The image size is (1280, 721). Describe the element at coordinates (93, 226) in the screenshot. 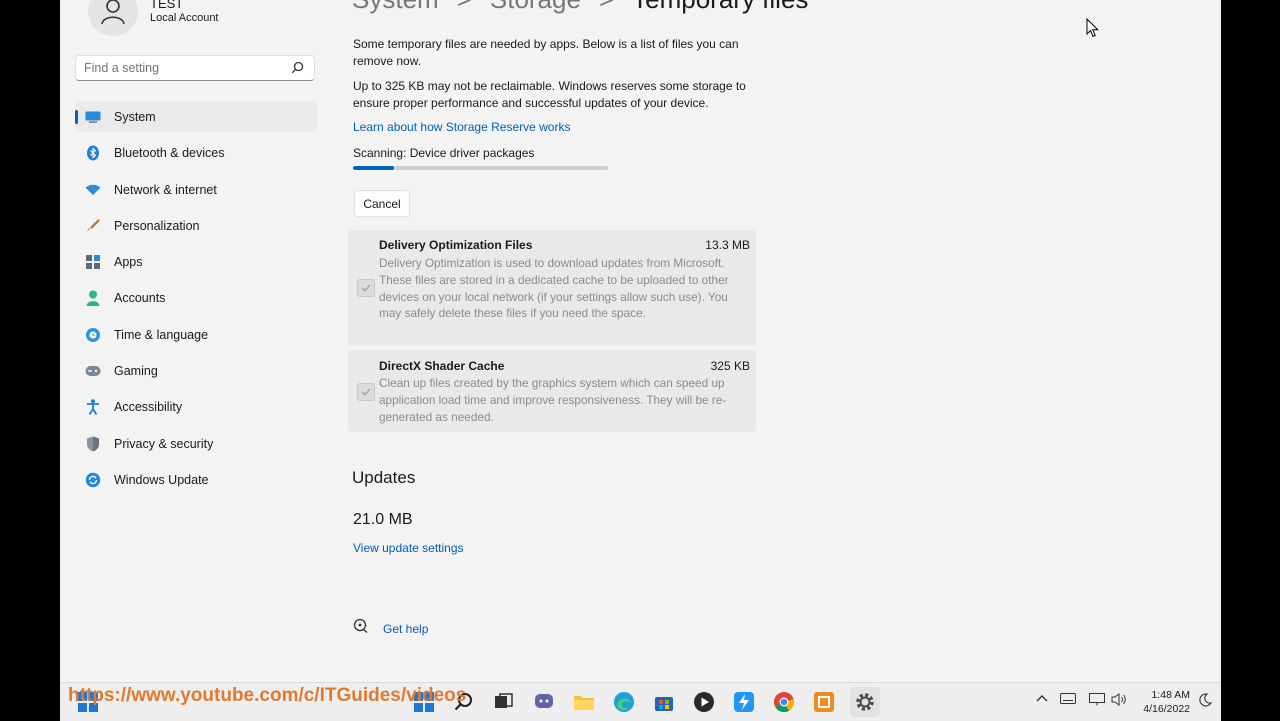

I see `paintbrush-icon` at that location.